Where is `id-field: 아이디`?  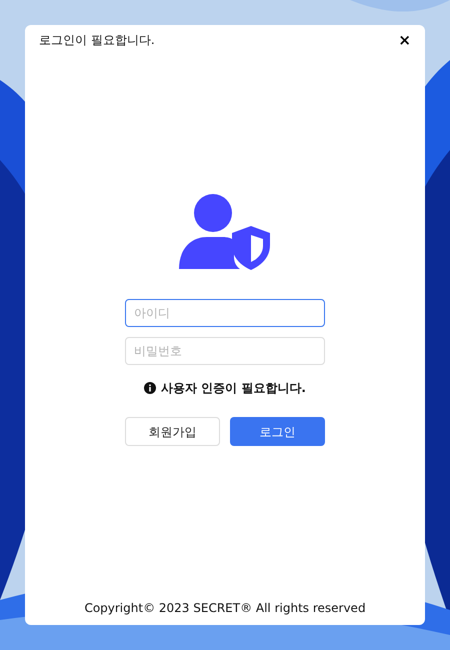
id-field: 아이디 is located at coordinates (225, 313).